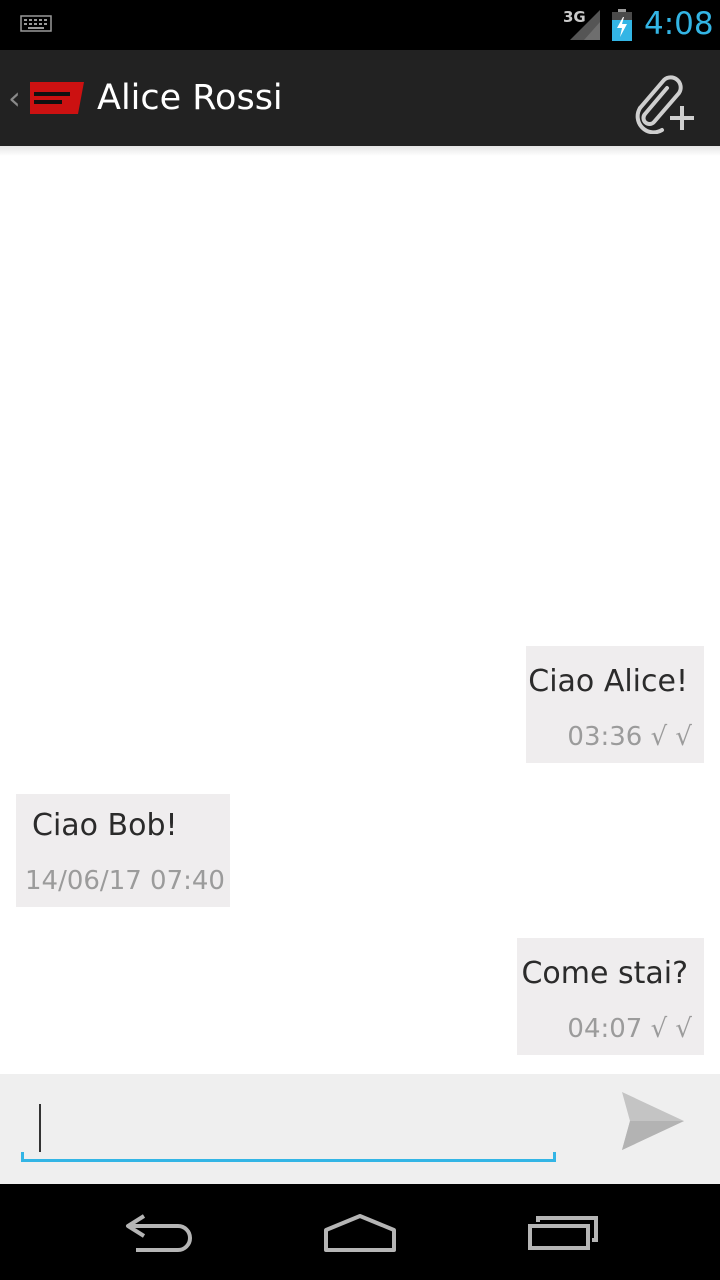 The height and width of the screenshot is (1280, 720). What do you see at coordinates (288, 1131) in the screenshot?
I see `message-input` at bounding box center [288, 1131].